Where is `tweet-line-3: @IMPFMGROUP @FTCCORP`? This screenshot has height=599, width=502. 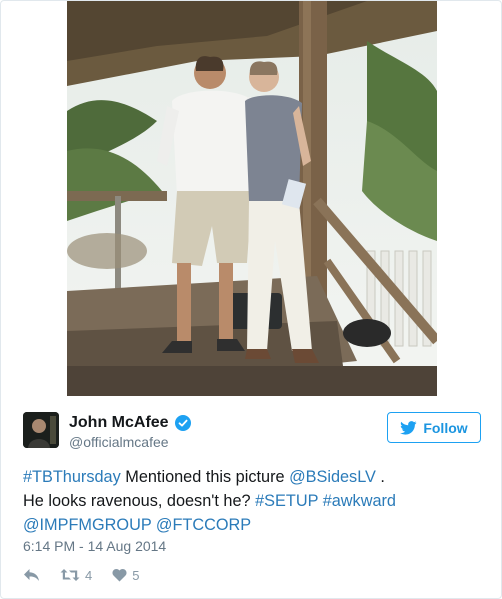 tweet-line-3: @IMPFMGROUP @FTCCORP is located at coordinates (253, 525).